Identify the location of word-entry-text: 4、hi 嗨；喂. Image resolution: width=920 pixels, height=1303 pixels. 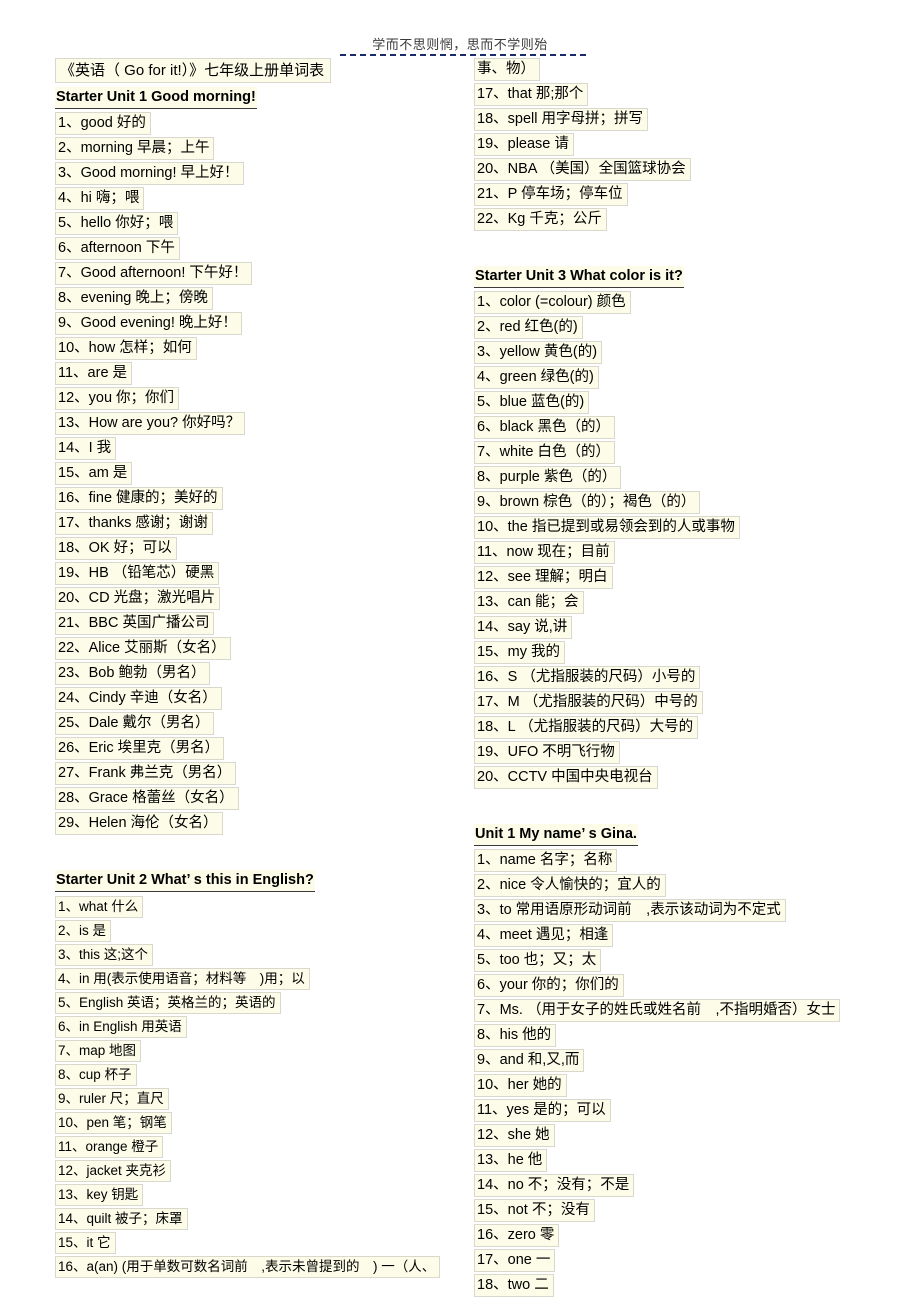
(100, 199).